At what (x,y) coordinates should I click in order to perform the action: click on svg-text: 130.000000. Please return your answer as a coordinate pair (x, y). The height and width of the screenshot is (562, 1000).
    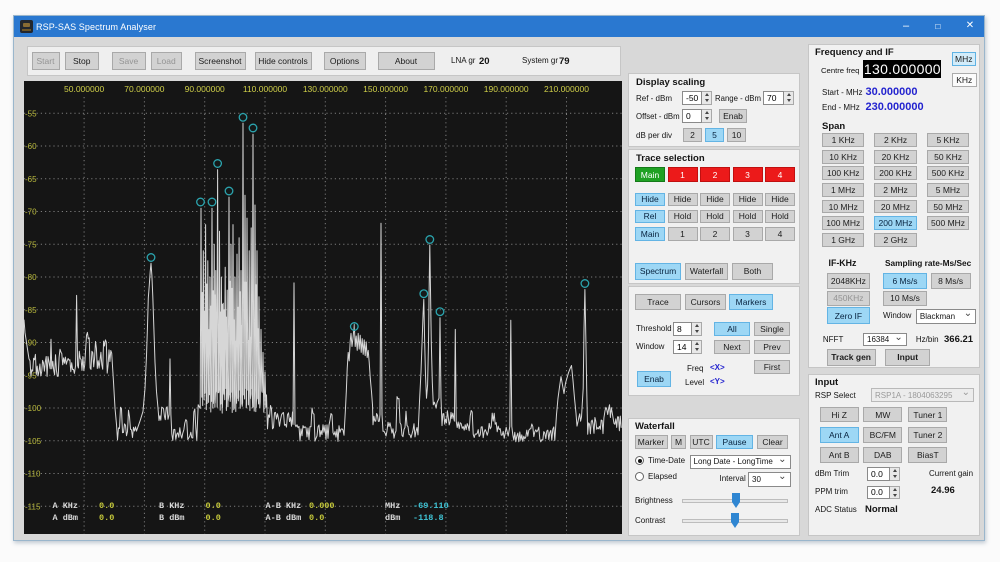
    Looking at the image, I should click on (325, 89).